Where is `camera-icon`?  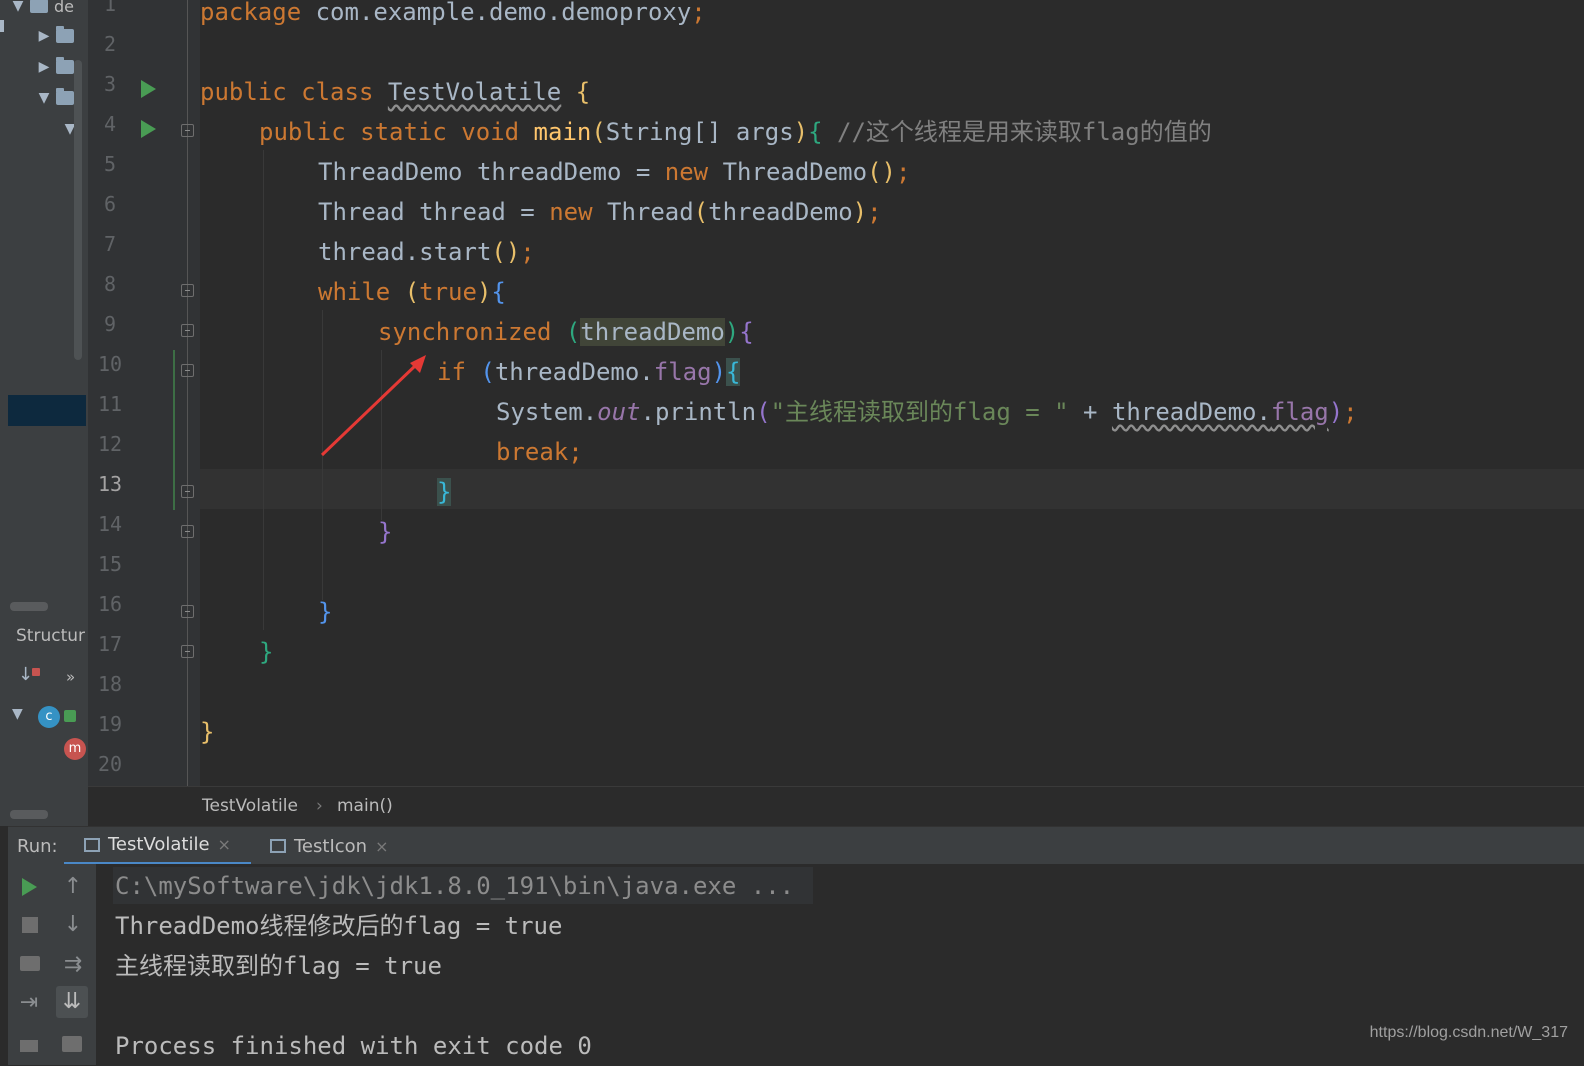 camera-icon is located at coordinates (30, 963).